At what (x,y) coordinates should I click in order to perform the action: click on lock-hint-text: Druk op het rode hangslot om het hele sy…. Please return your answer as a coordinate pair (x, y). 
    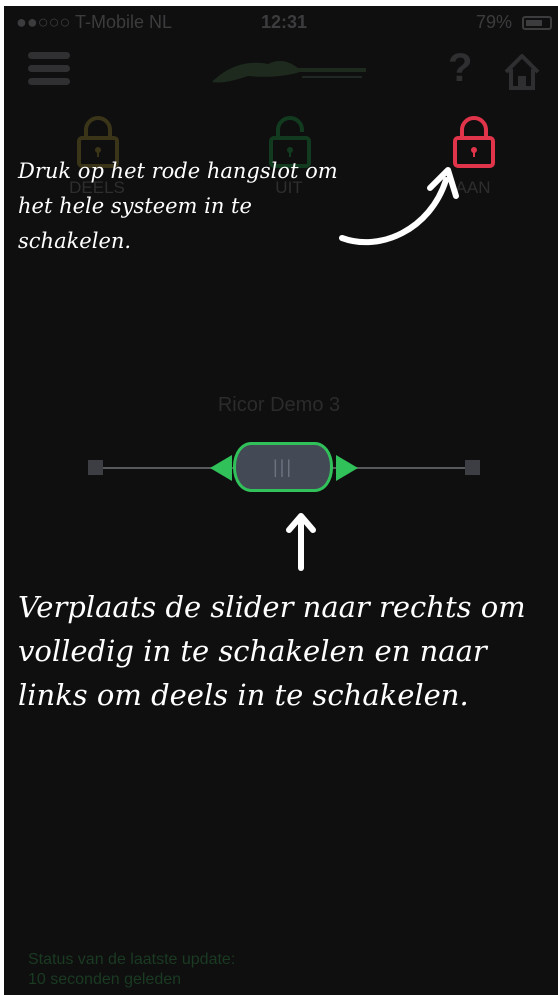
    Looking at the image, I should click on (178, 206).